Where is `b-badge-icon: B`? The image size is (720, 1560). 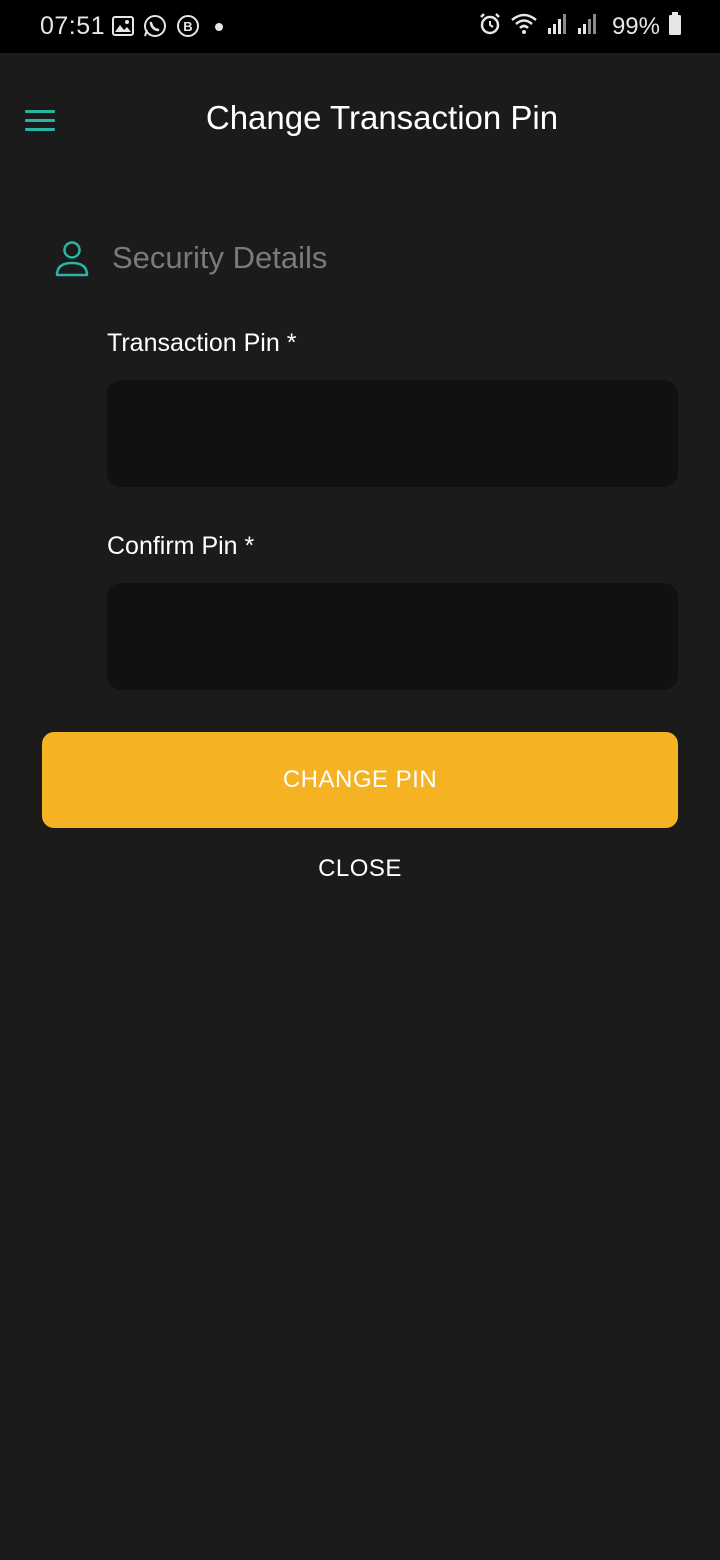
b-badge-icon: B is located at coordinates (188, 28).